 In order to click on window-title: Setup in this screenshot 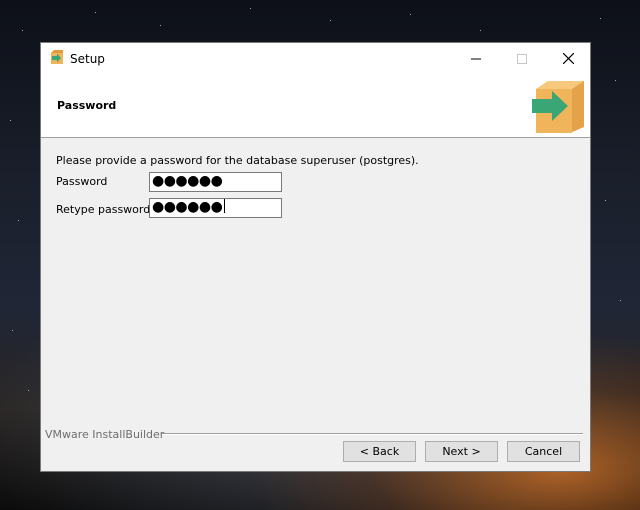, I will do `click(87, 59)`.